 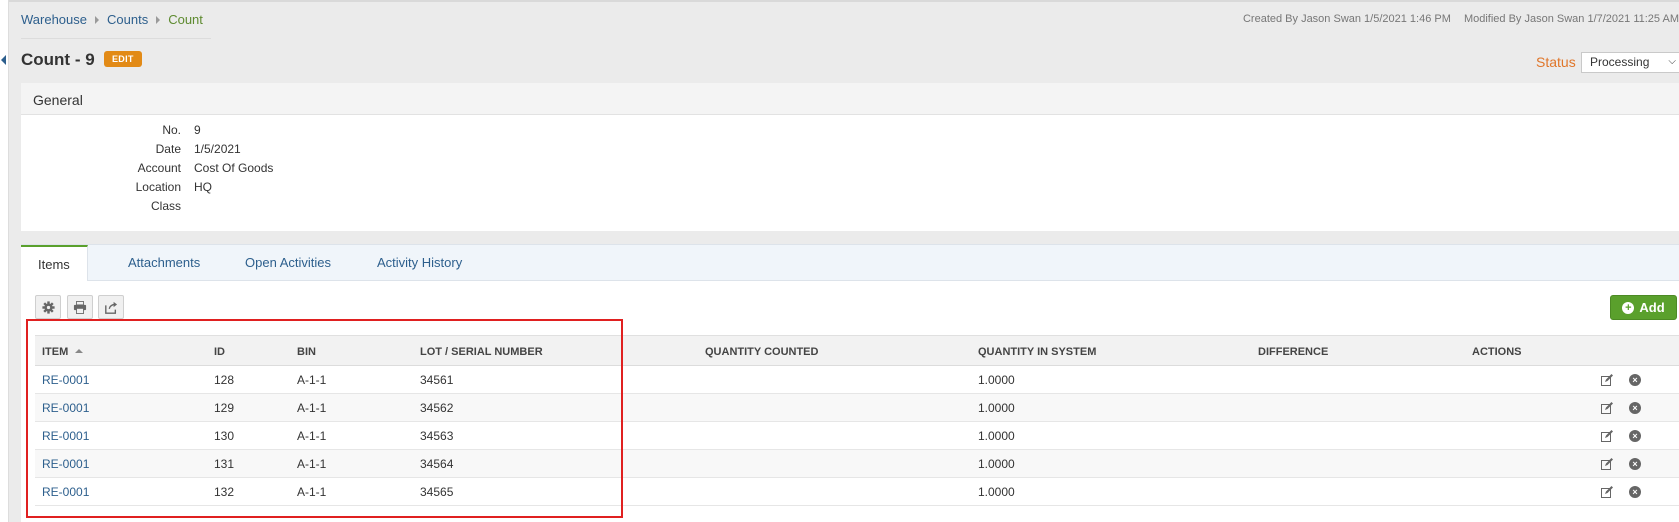 I want to click on table-row: RE-0001 128 A-1-1 34561 1.0000 ×, so click(x=857, y=380).